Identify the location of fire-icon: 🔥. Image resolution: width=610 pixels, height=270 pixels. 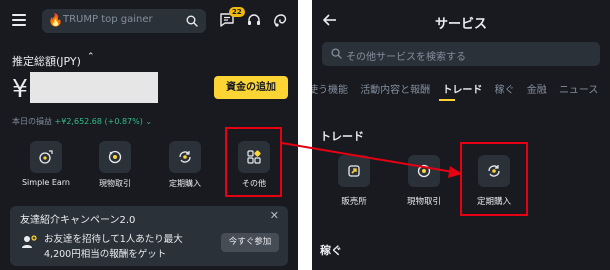
(55, 20).